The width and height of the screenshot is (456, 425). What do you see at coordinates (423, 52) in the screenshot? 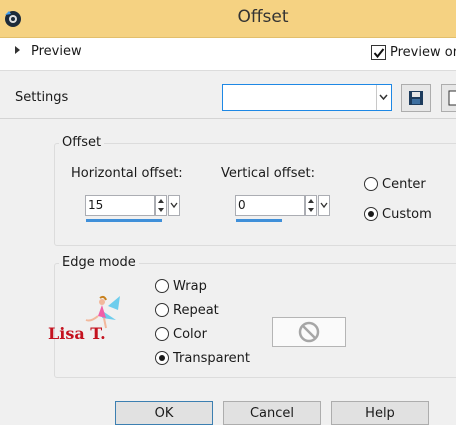
I see `preview-on-label: Preview on` at bounding box center [423, 52].